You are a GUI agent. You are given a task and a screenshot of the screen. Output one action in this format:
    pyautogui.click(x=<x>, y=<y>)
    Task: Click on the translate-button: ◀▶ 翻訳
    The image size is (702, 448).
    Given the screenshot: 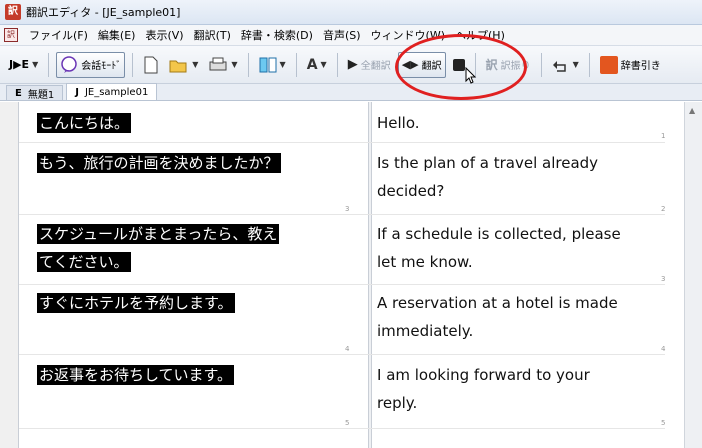 What is the action you would take?
    pyautogui.click(x=421, y=64)
    